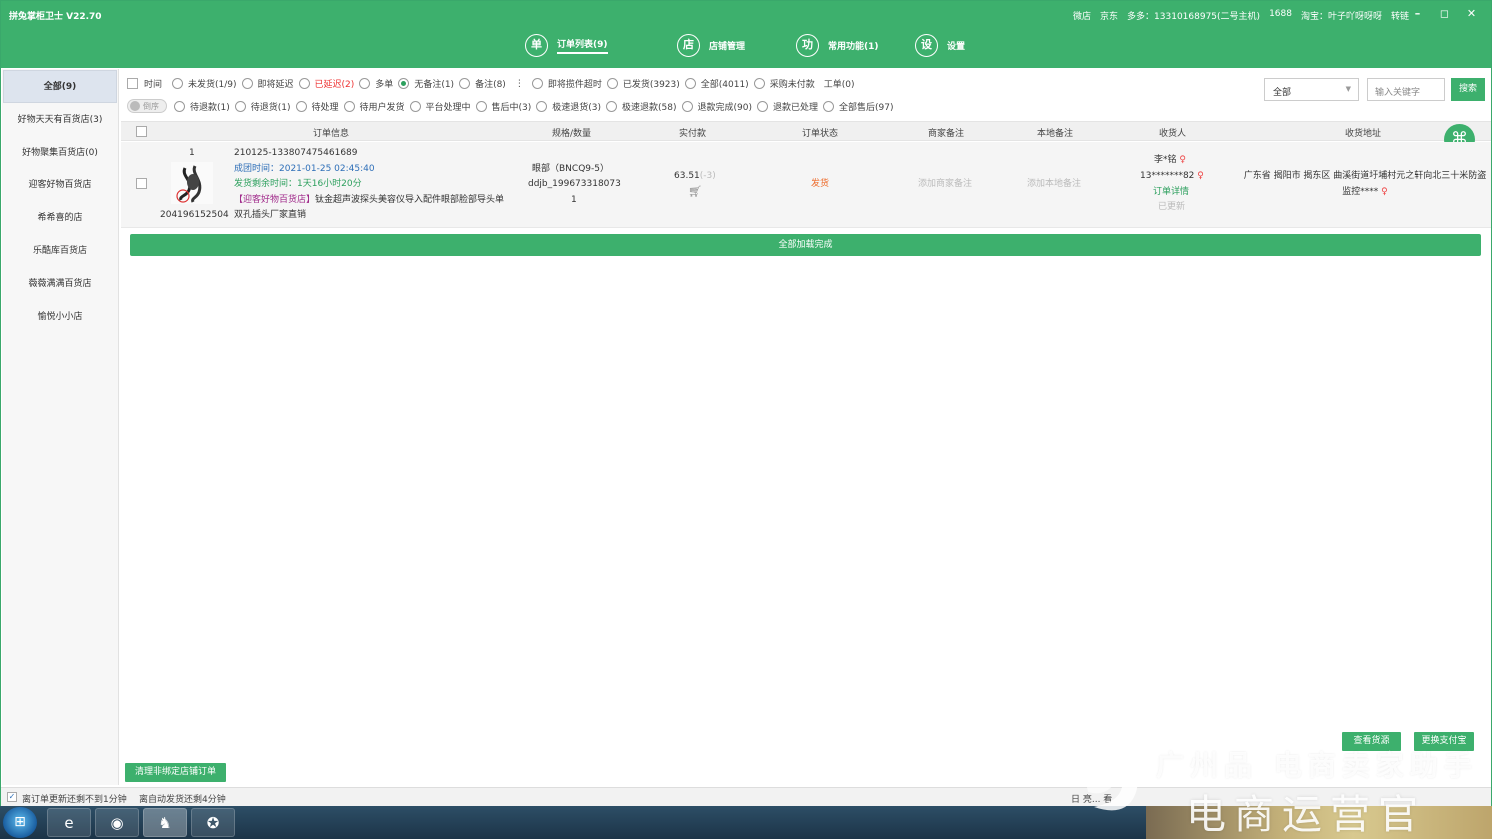  I want to click on scope-select: 全部, so click(1311, 89).